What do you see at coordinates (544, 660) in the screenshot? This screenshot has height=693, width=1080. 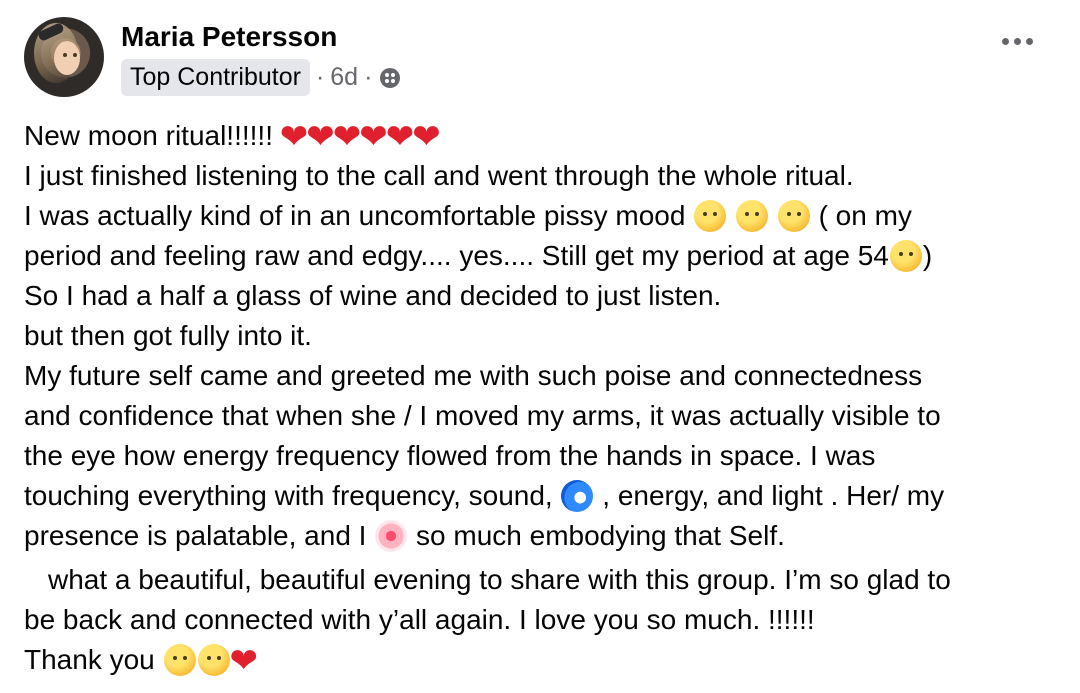 I see `post-line: Thank you ❤` at bounding box center [544, 660].